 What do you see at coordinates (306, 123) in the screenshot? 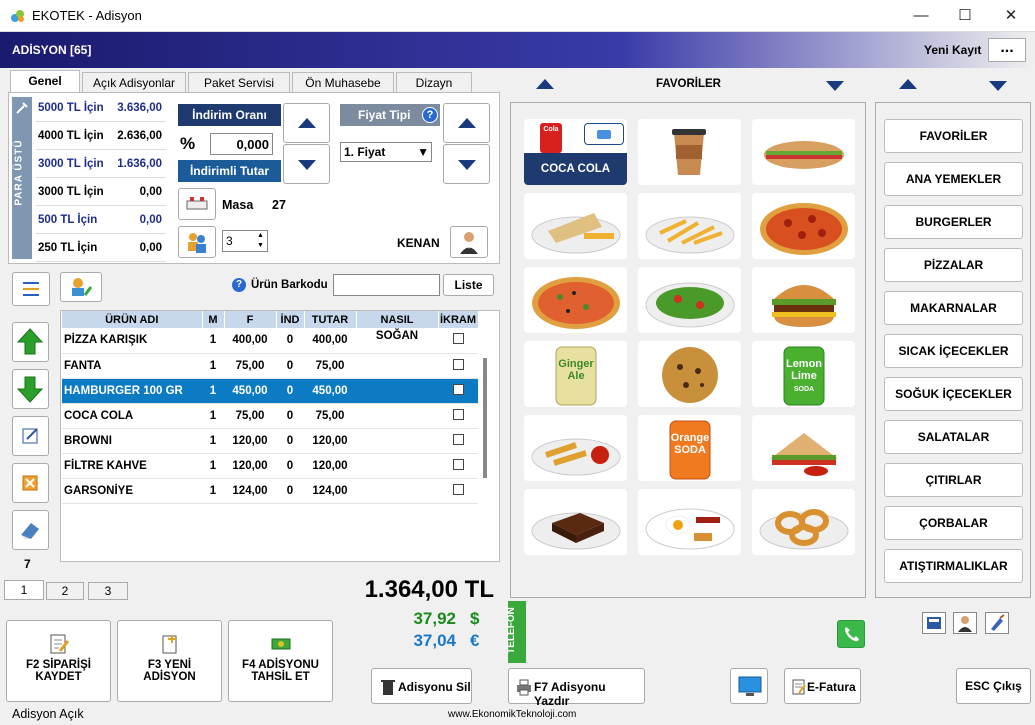
I see `discount-up-button` at bounding box center [306, 123].